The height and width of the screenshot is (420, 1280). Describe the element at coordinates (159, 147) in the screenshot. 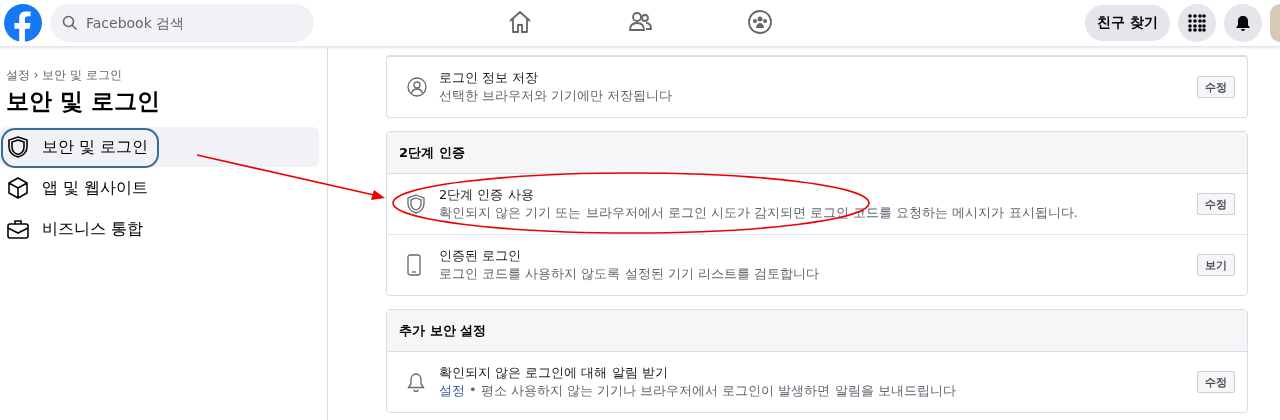

I see `sidebar-item: 보안 및 로그인` at that location.